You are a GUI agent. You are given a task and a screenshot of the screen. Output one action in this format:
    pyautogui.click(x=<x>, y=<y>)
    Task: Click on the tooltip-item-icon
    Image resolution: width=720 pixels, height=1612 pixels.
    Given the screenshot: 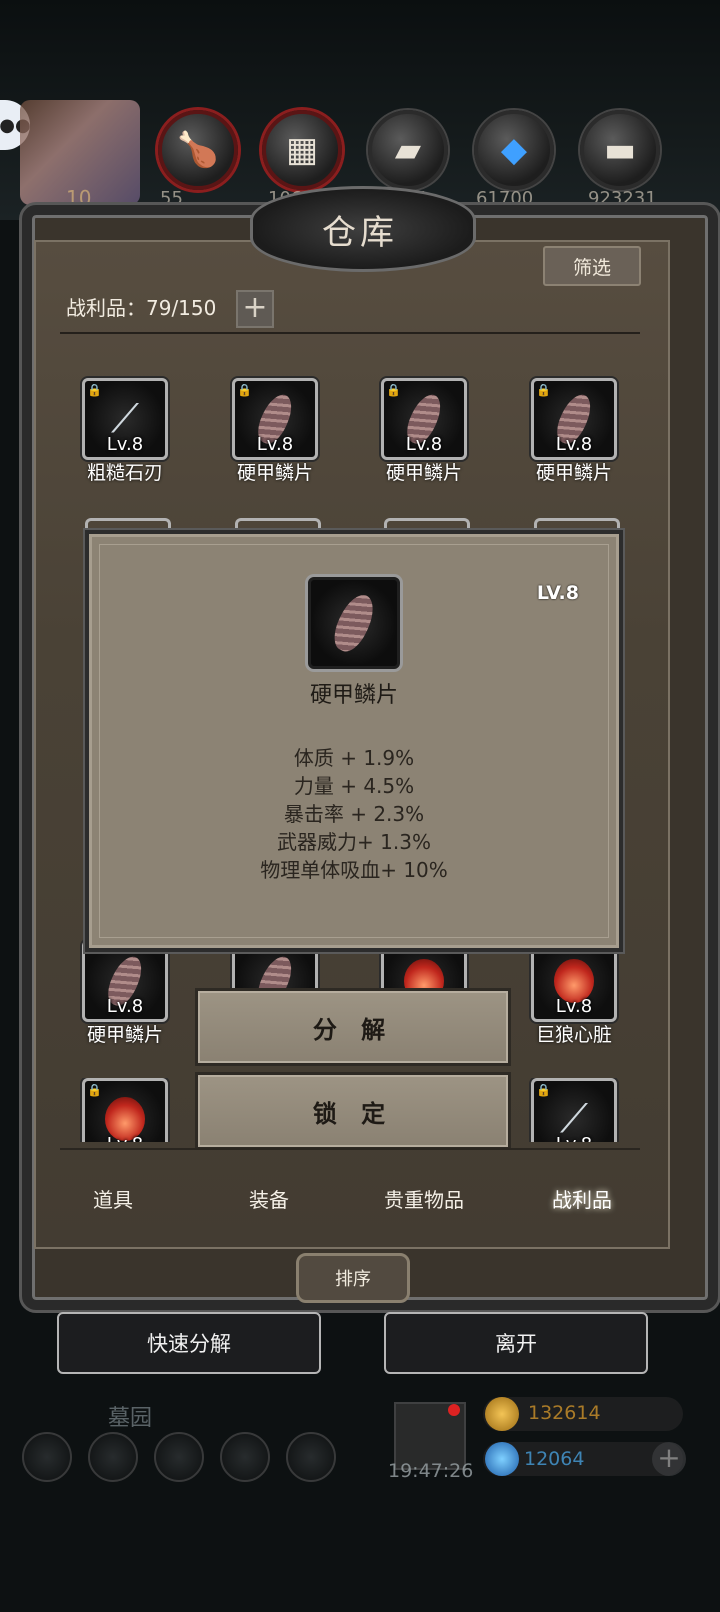 What is the action you would take?
    pyautogui.click(x=354, y=623)
    